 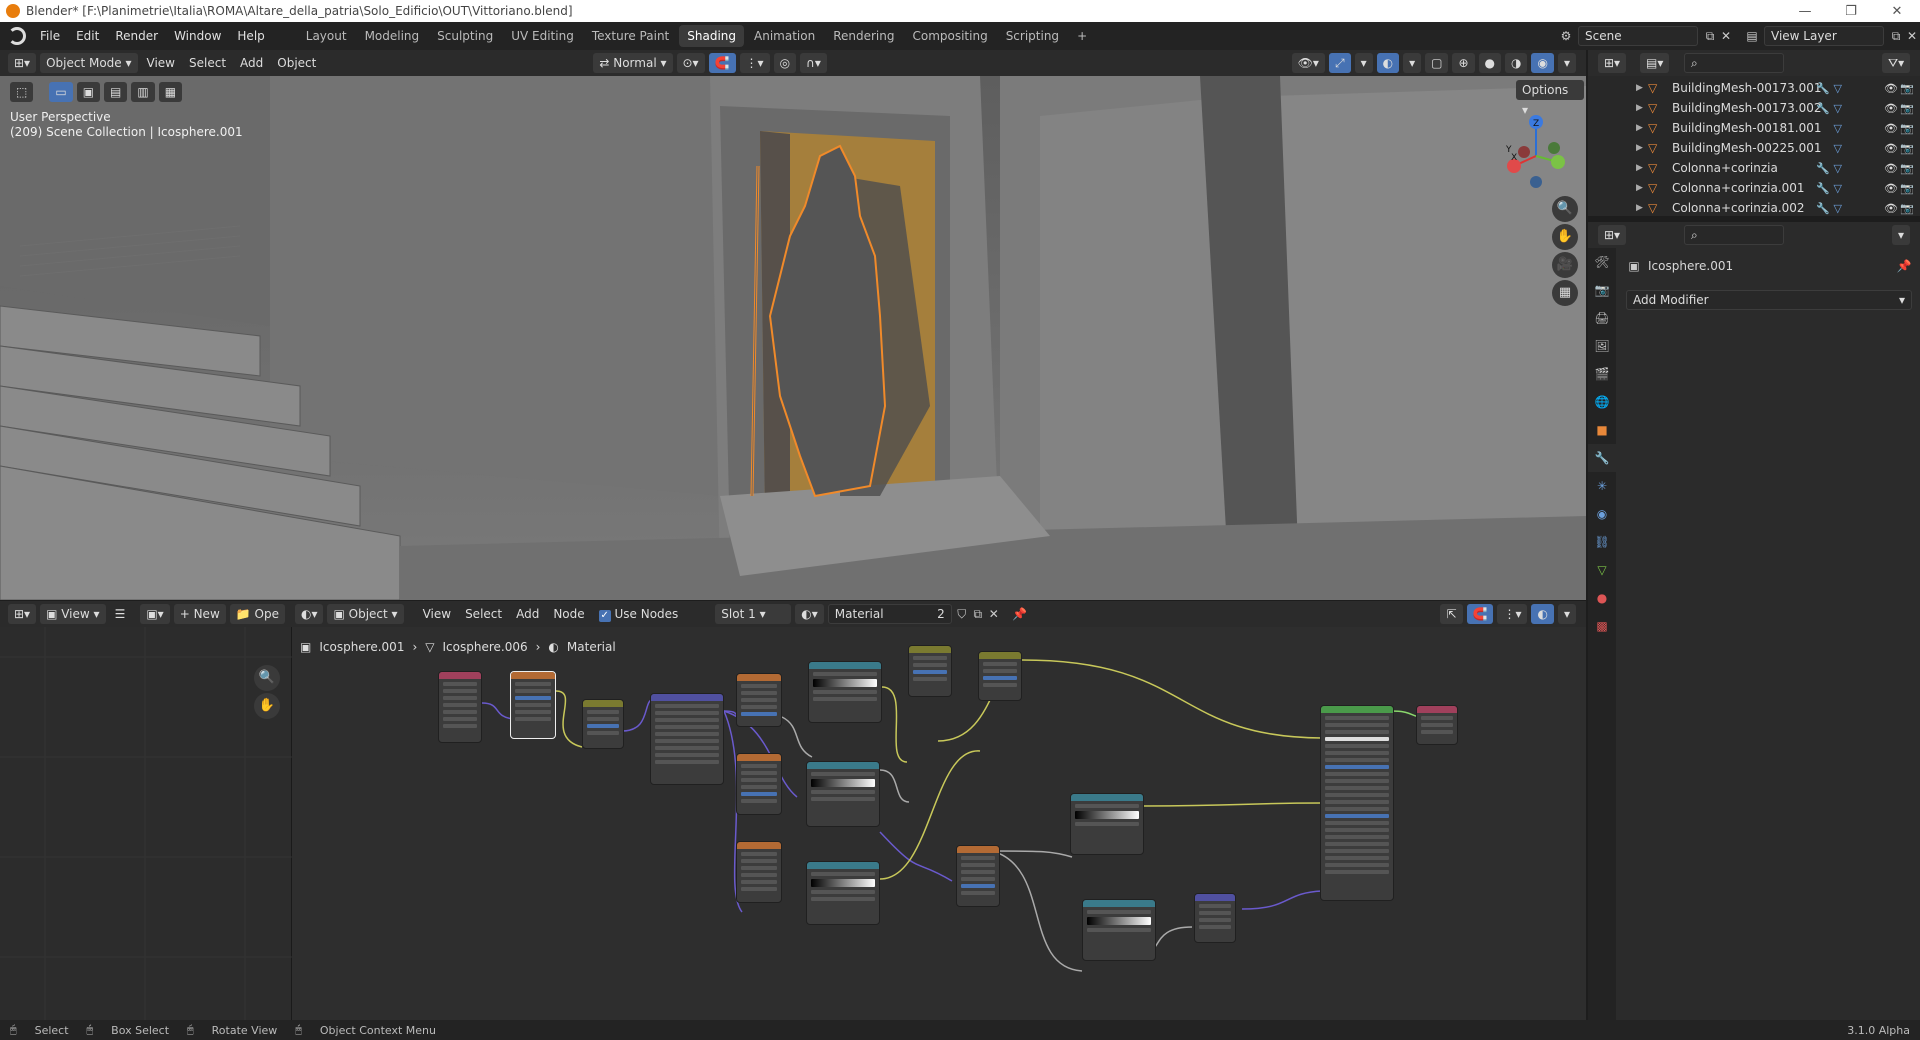 I want to click on wireframe-shading-icon: ⊕, so click(x=1463, y=63).